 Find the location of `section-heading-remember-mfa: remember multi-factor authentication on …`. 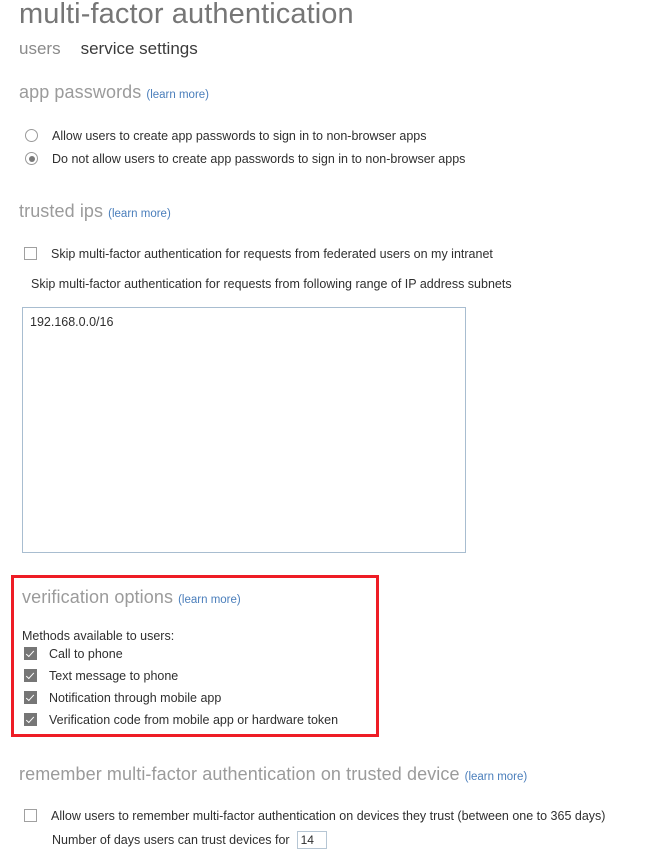

section-heading-remember-mfa: remember multi-factor authentication on … is located at coordinates (273, 774).